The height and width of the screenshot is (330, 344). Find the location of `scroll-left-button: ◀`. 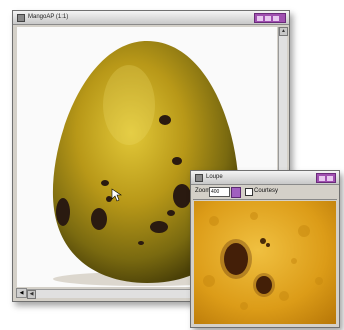

scroll-left-button: ◀ is located at coordinates (31, 294).